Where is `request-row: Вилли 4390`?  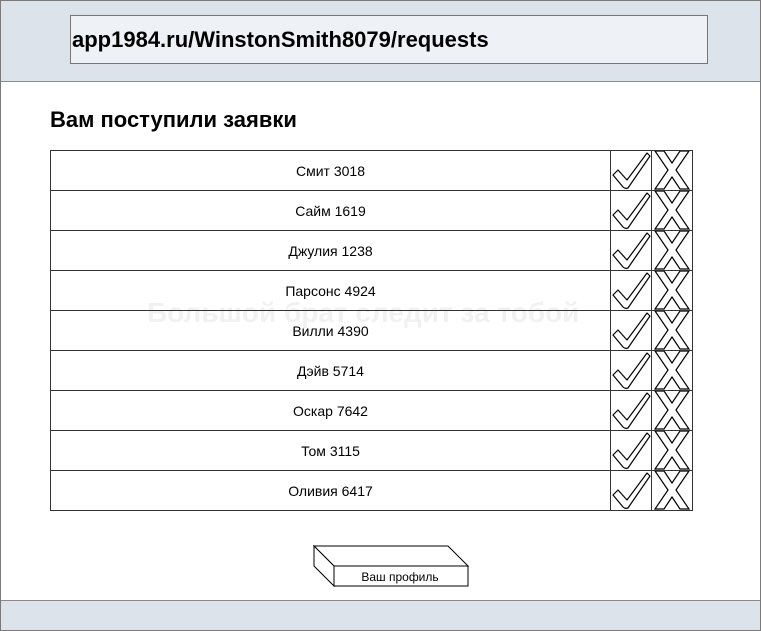 request-row: Вилли 4390 is located at coordinates (371, 331).